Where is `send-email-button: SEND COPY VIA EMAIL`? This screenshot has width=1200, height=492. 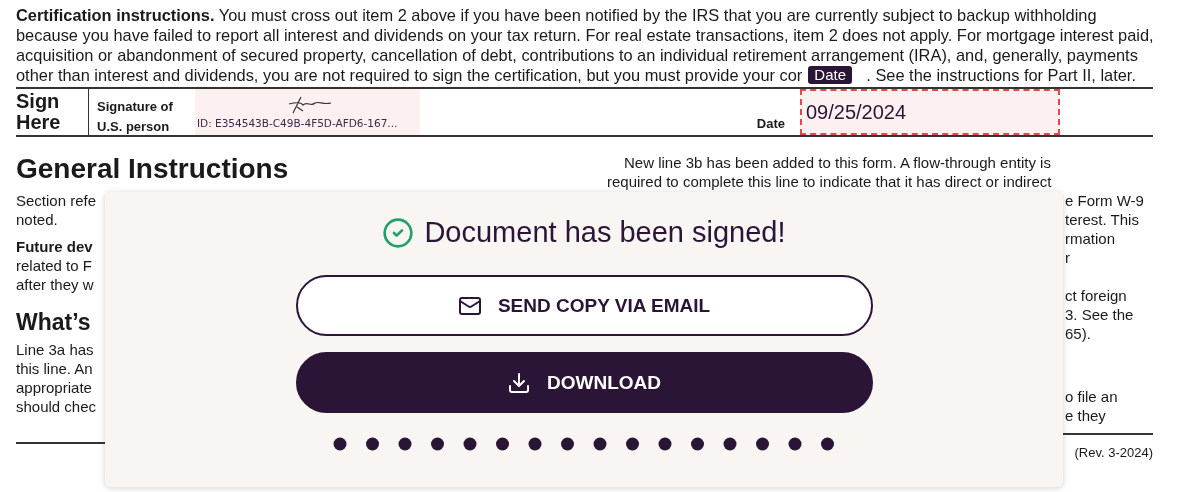
send-email-button: SEND COPY VIA EMAIL is located at coordinates (584, 305).